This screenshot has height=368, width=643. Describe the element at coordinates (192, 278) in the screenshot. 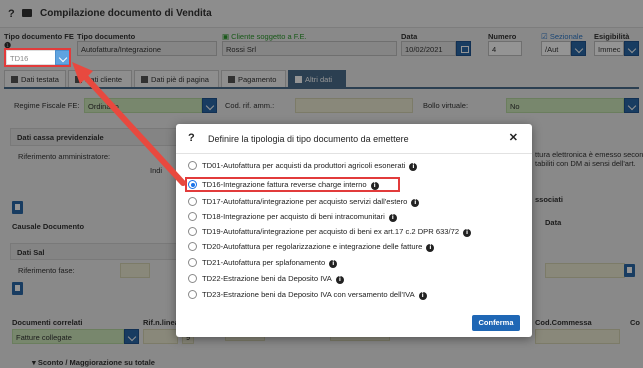

I see `radio-td22` at that location.